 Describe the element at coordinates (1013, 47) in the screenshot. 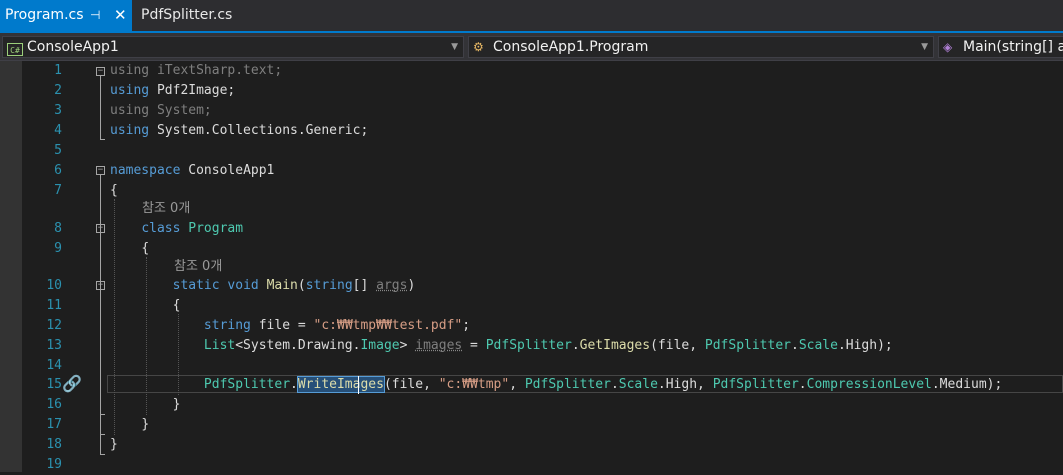

I see `member-name: Main(string[] a` at that location.